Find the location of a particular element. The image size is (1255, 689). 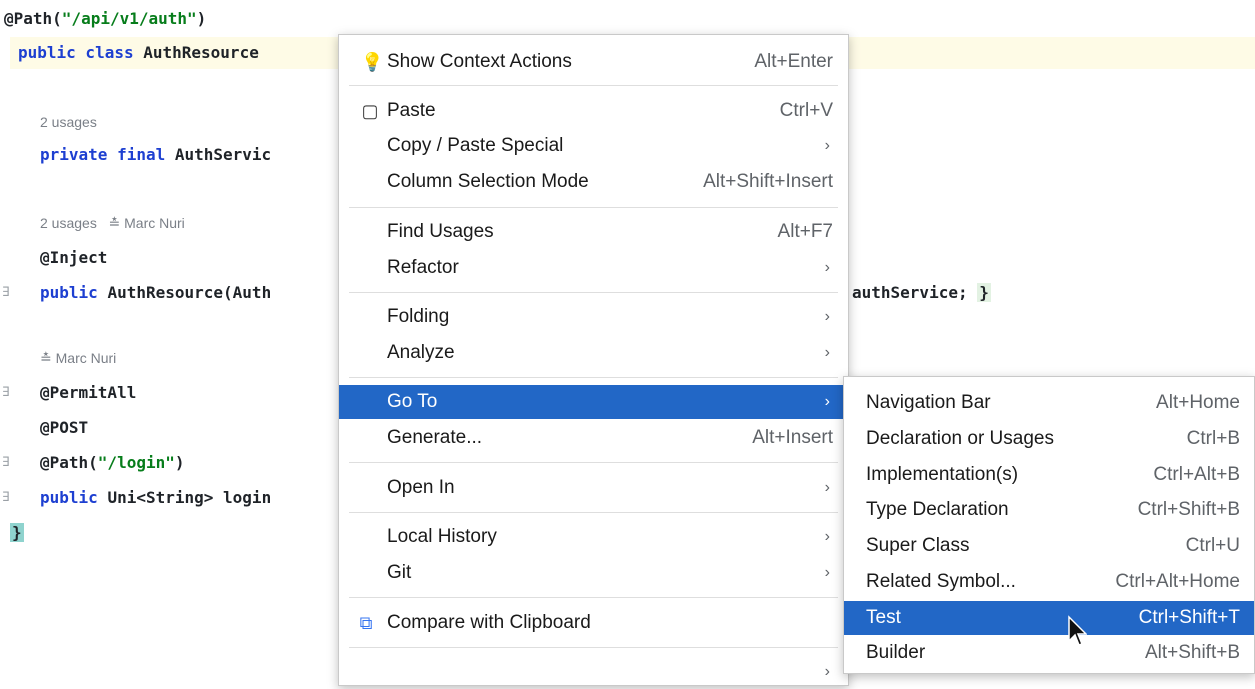

code-line-constructor: public AuthResource(Auth is located at coordinates (155, 293).